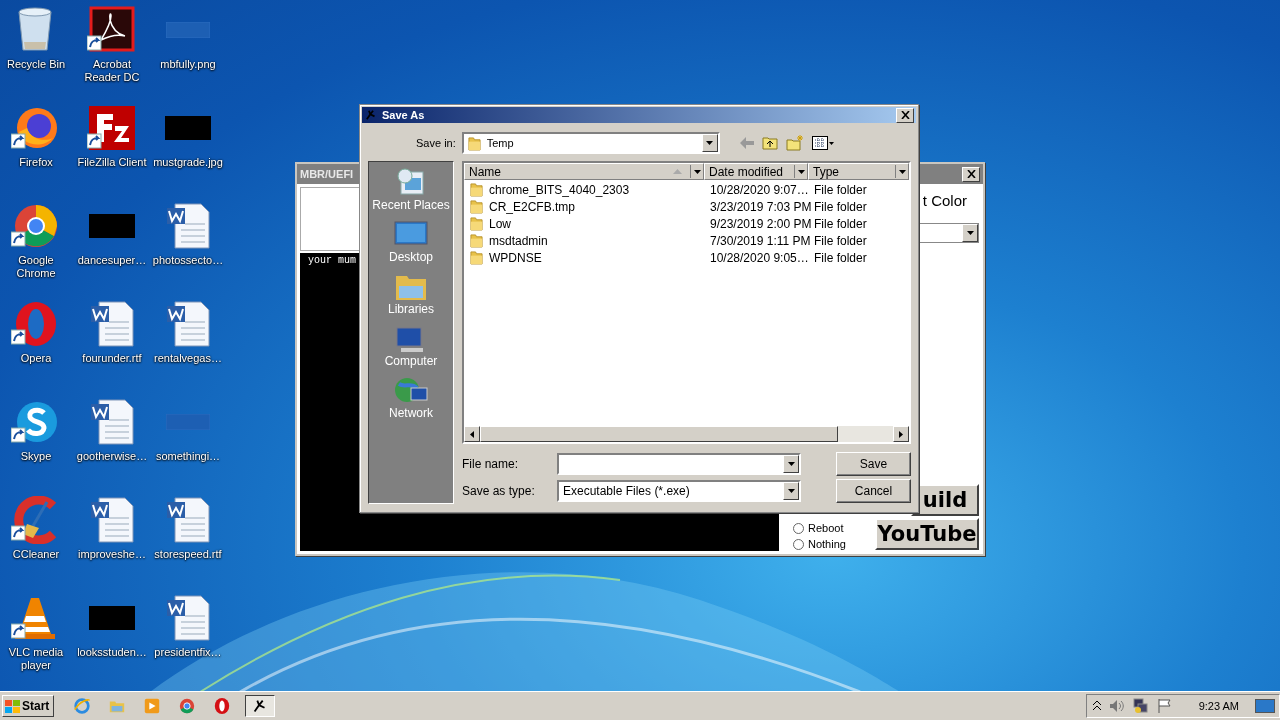 The image size is (1280, 720). Describe the element at coordinates (827, 544) in the screenshot. I see `radio-label: Nothing` at that location.